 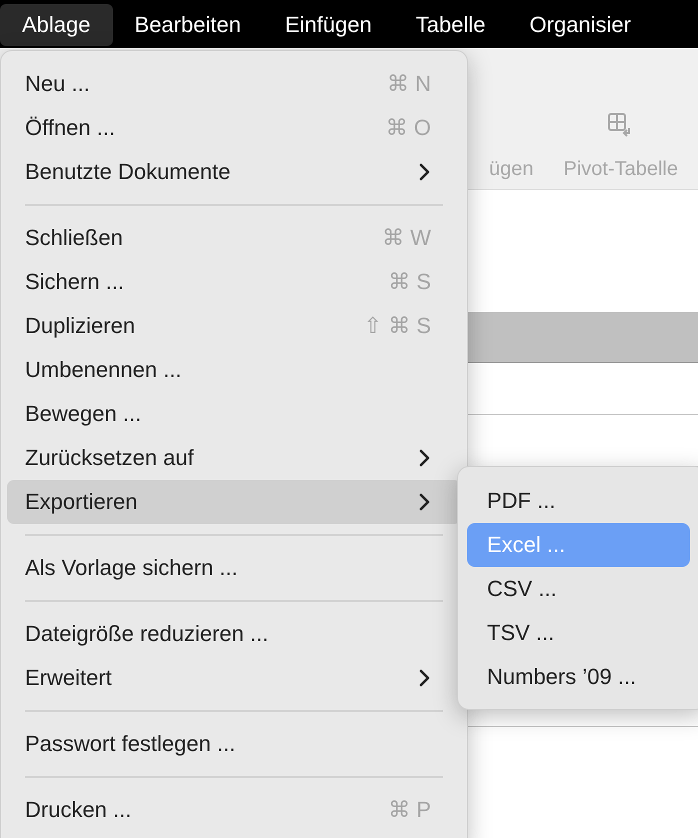 I want to click on menu-item: Duplizieren ⇧ ⌘ S, so click(x=234, y=326).